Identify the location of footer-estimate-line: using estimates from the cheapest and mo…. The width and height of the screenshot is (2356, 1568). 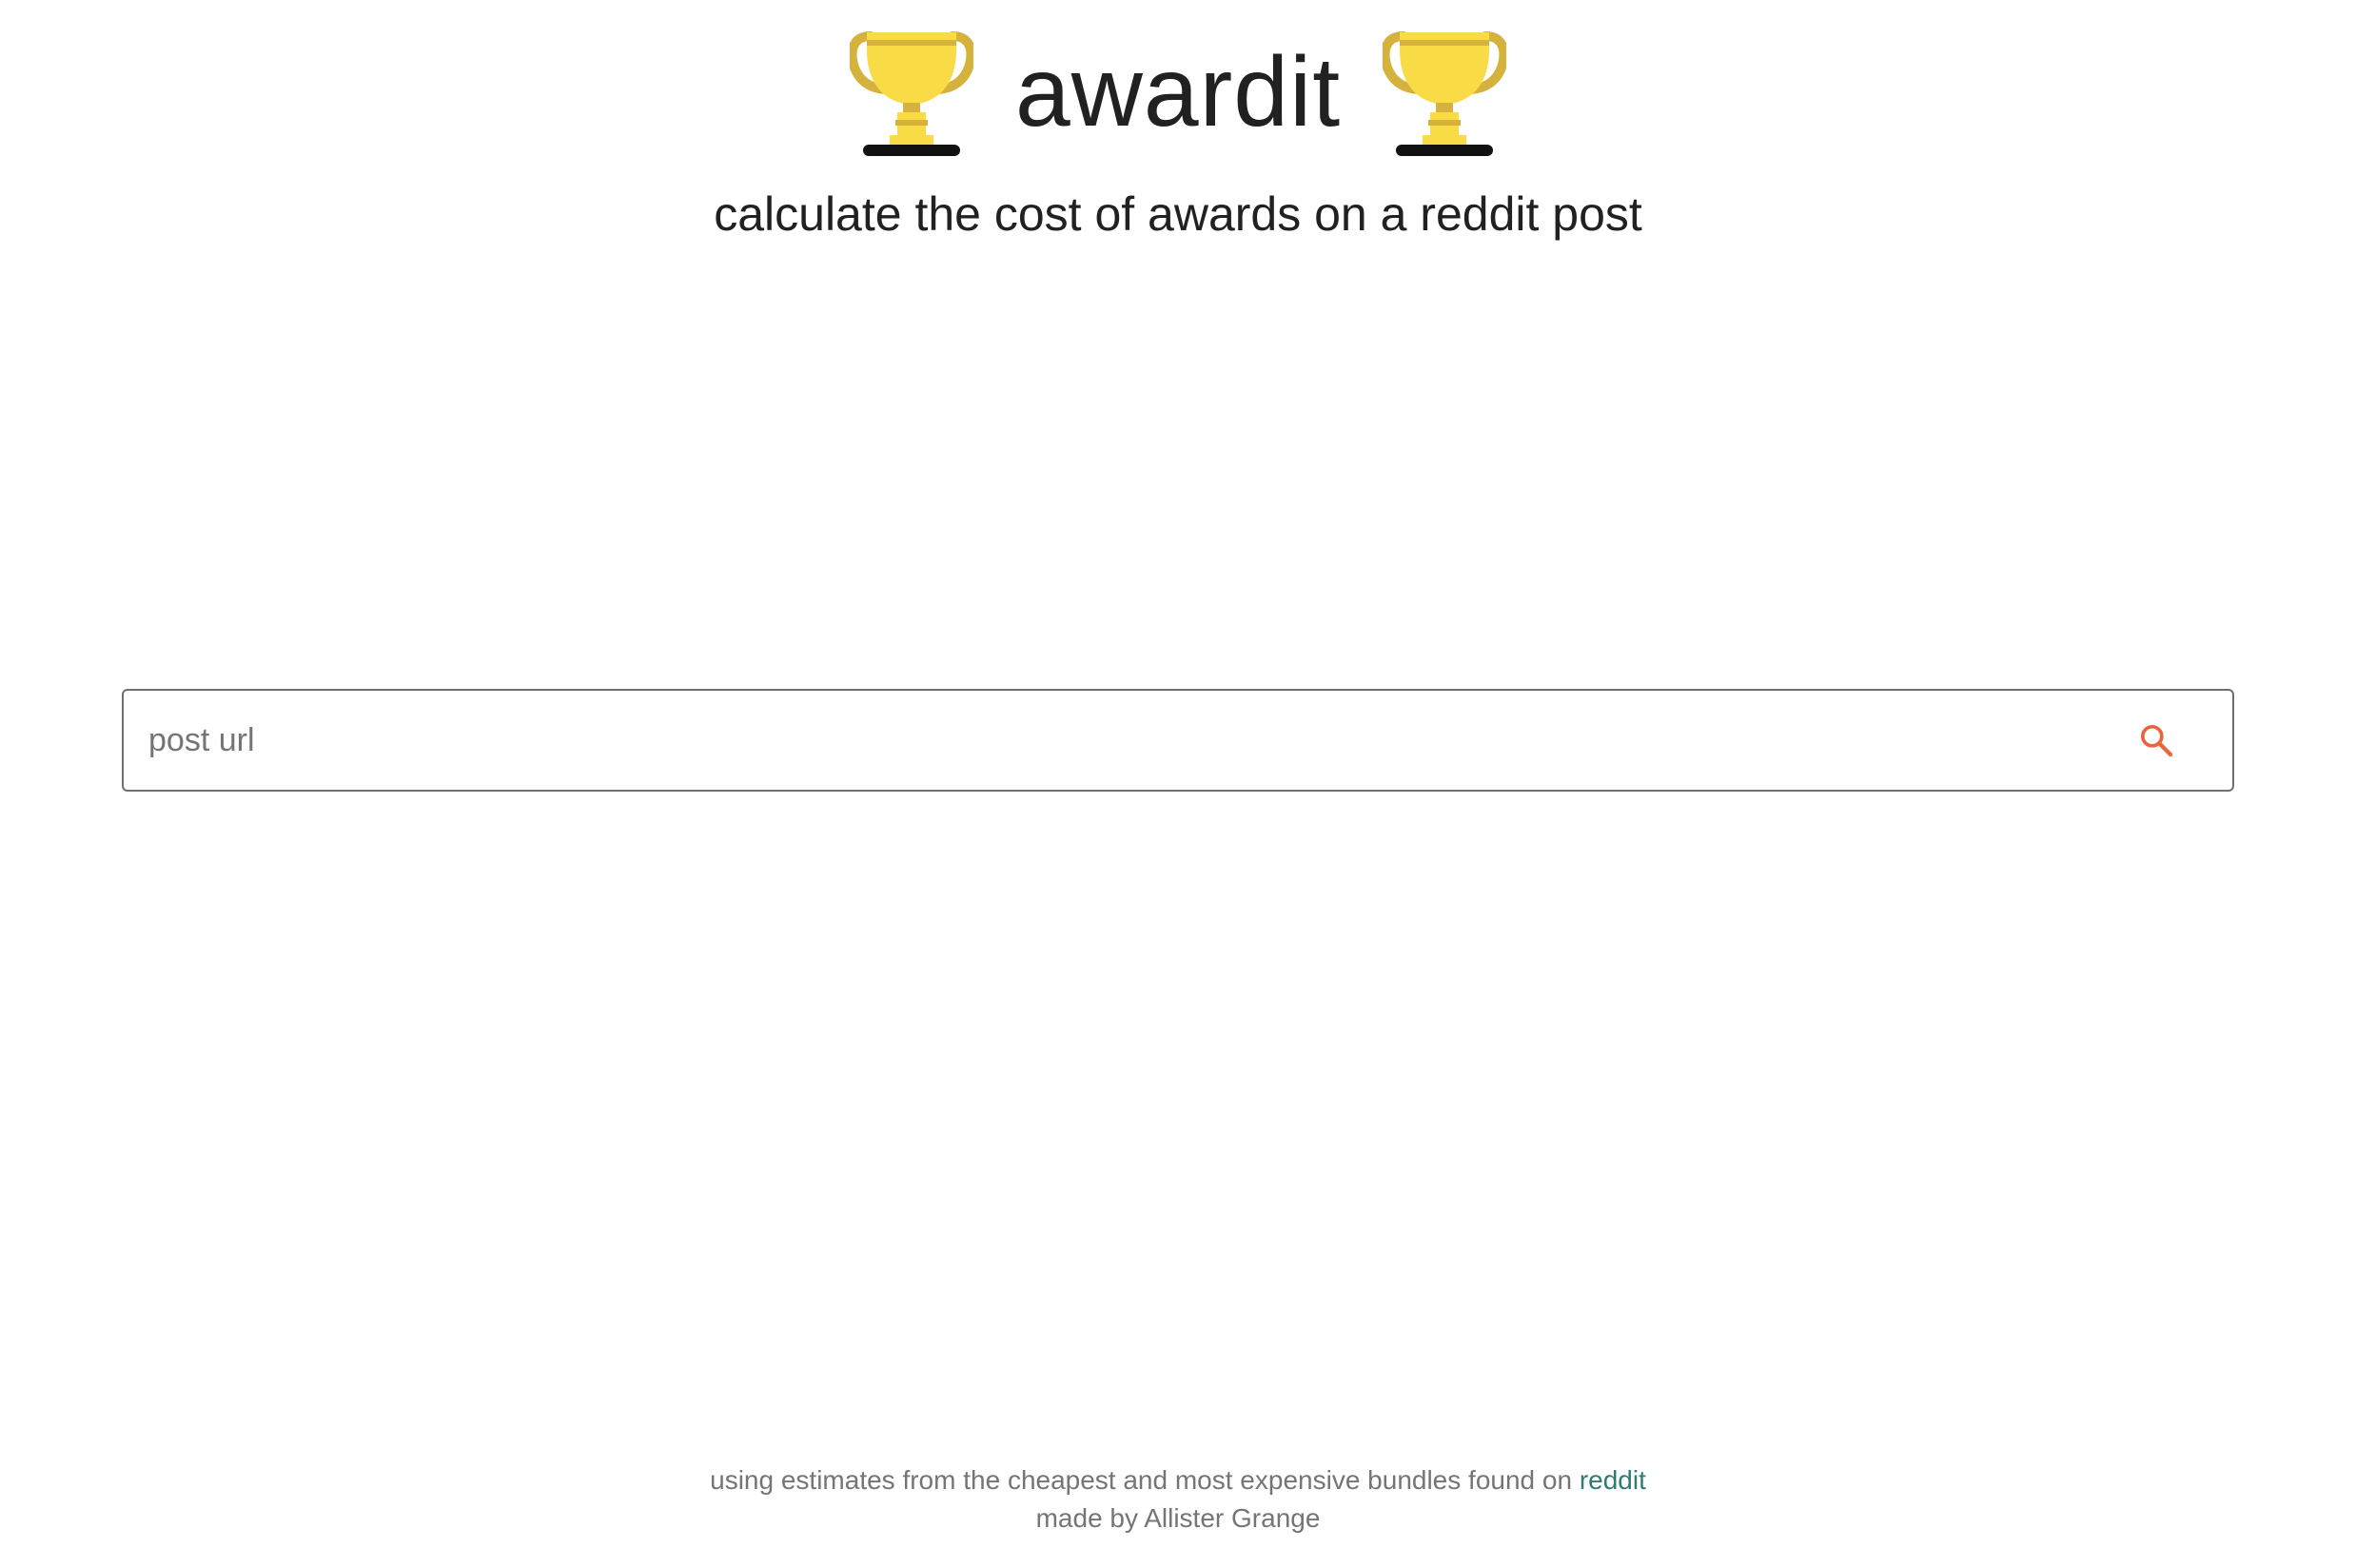
(1178, 1480).